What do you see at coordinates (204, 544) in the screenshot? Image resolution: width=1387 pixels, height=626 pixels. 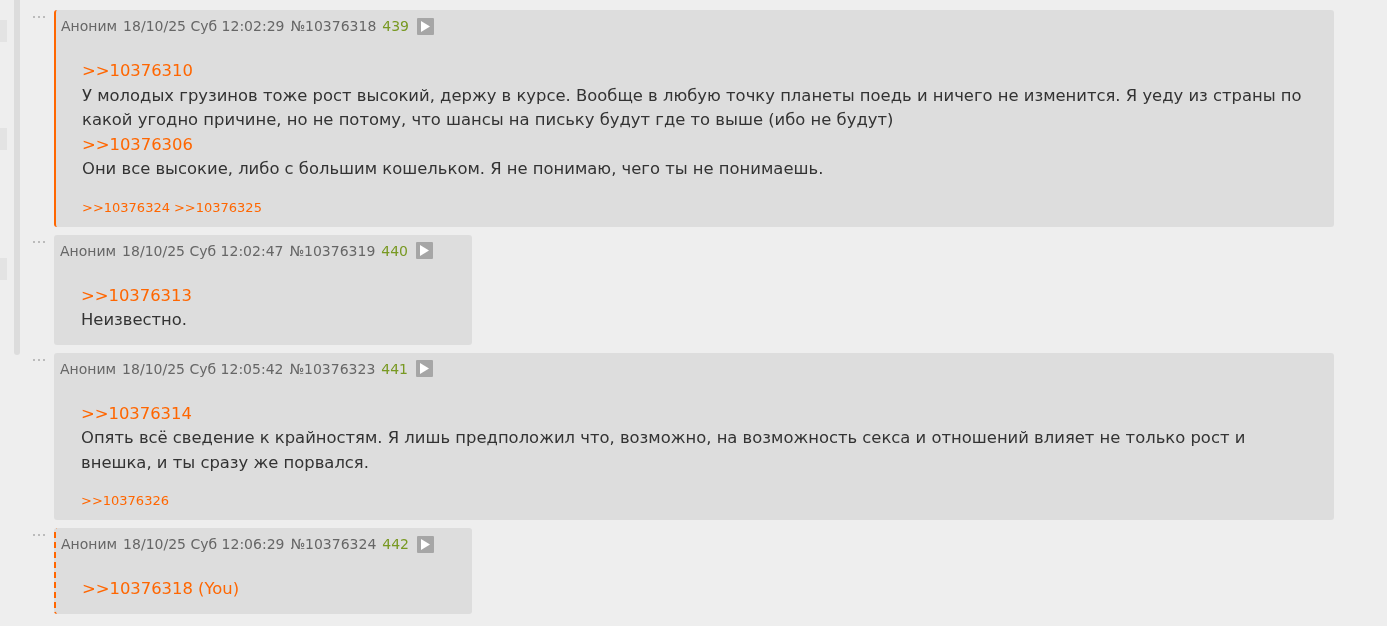 I see `post-date: 18/10/25 Суб 12:06:29` at bounding box center [204, 544].